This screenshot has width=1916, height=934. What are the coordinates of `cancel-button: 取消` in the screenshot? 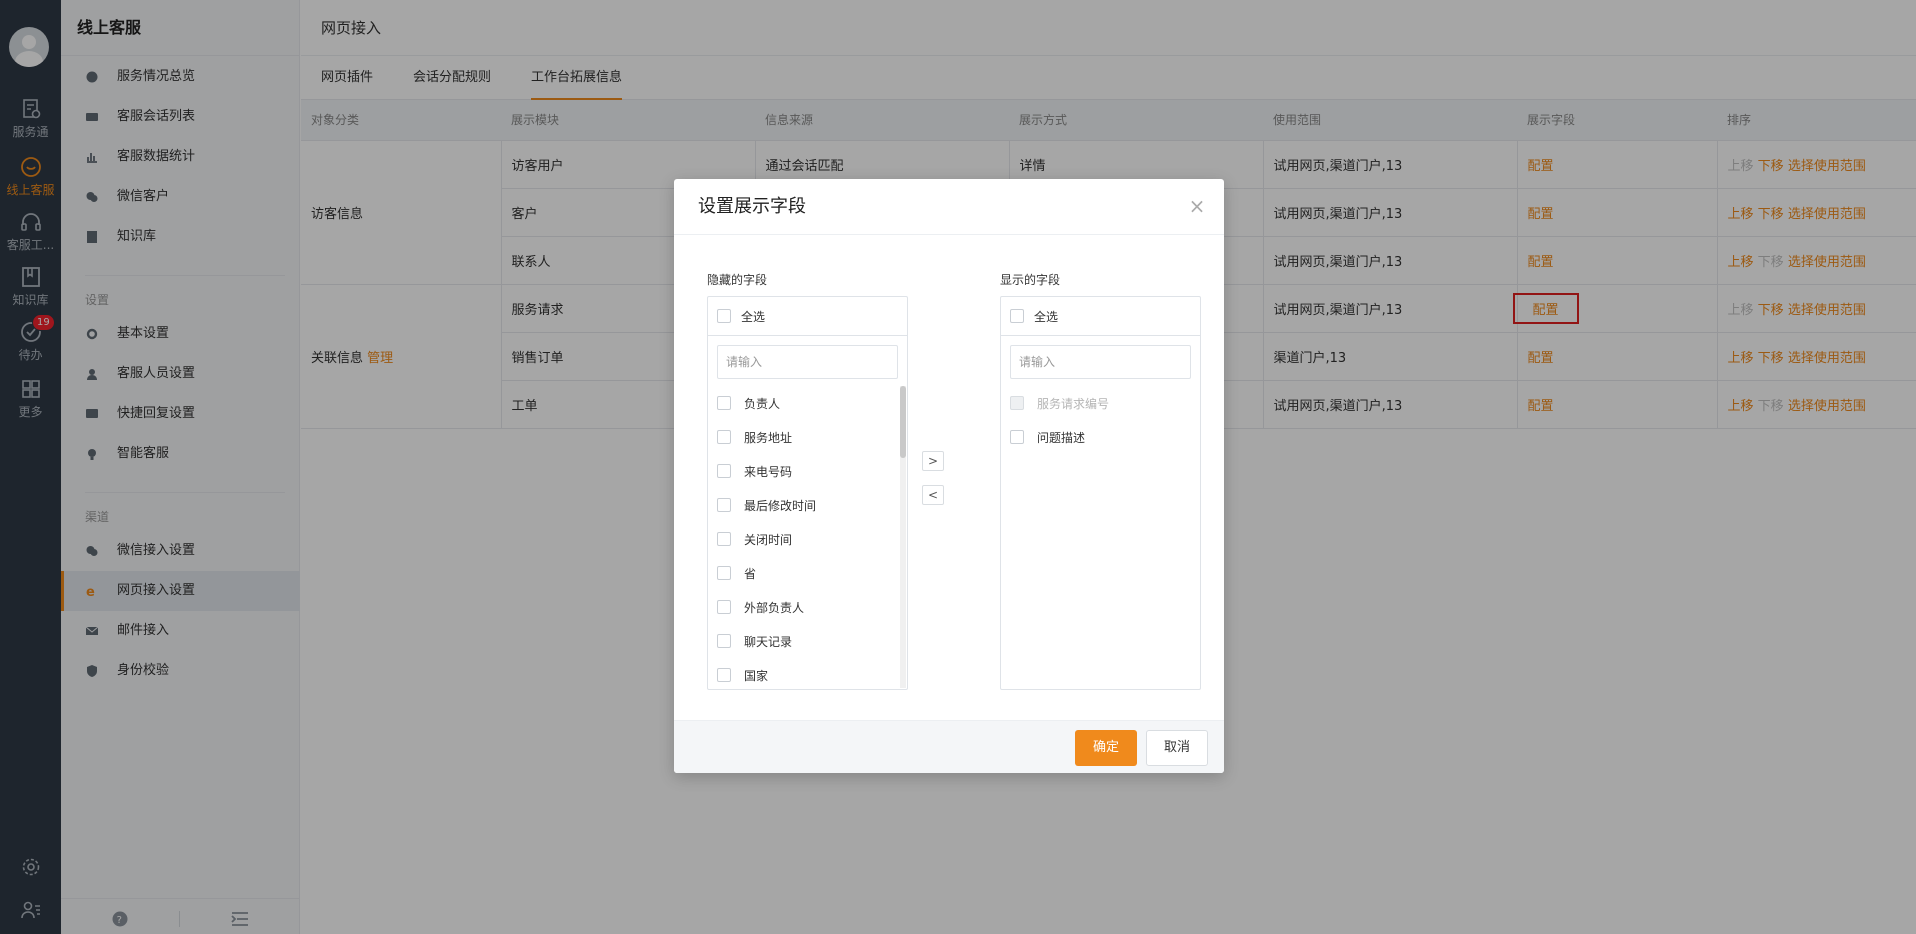 It's located at (1177, 748).